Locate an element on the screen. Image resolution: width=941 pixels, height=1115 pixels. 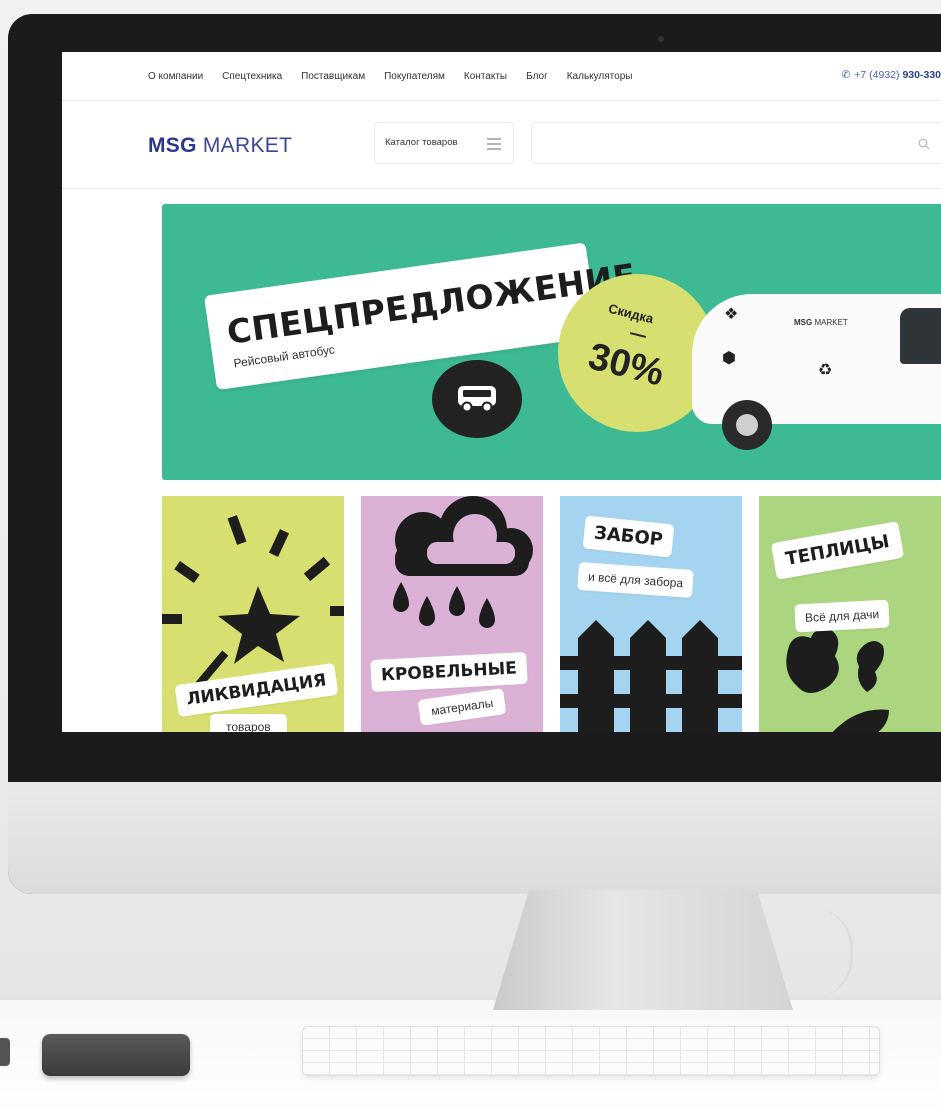
tile-liquidation-subtitle: товаров is located at coordinates (248, 726).